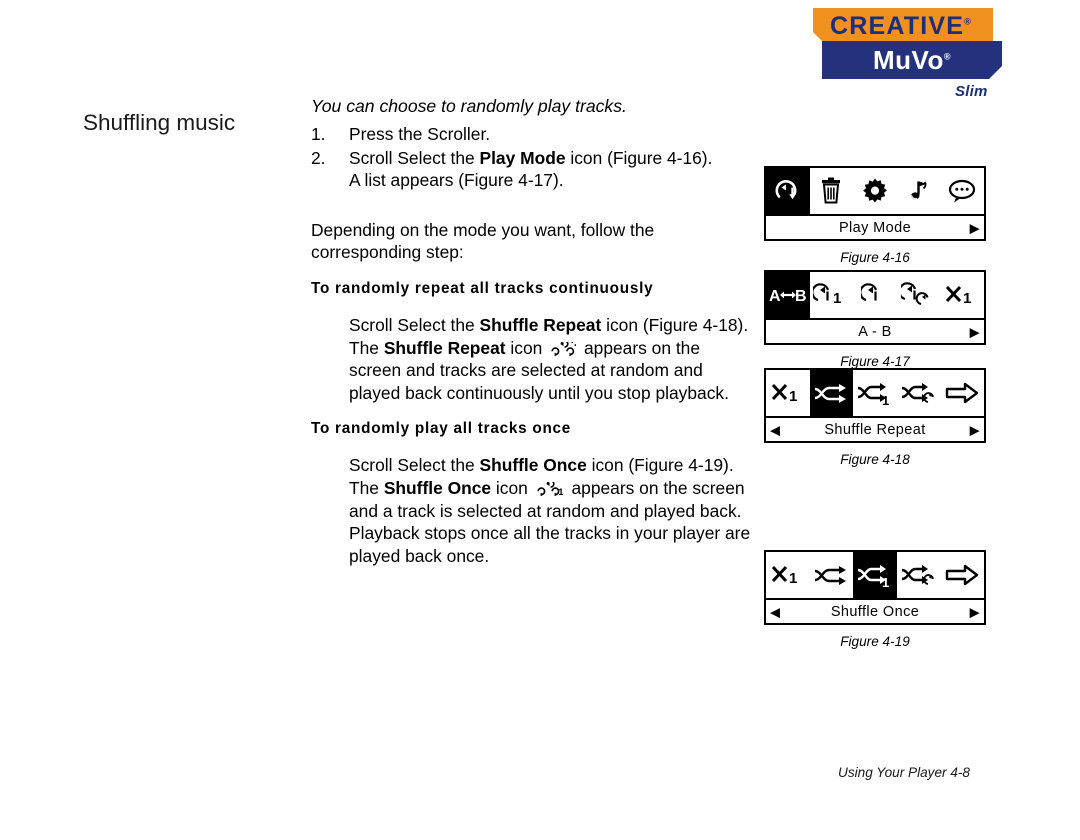 The width and height of the screenshot is (1080, 840). What do you see at coordinates (788, 295) in the screenshot?
I see `a-b-repeat-icon: AB` at bounding box center [788, 295].